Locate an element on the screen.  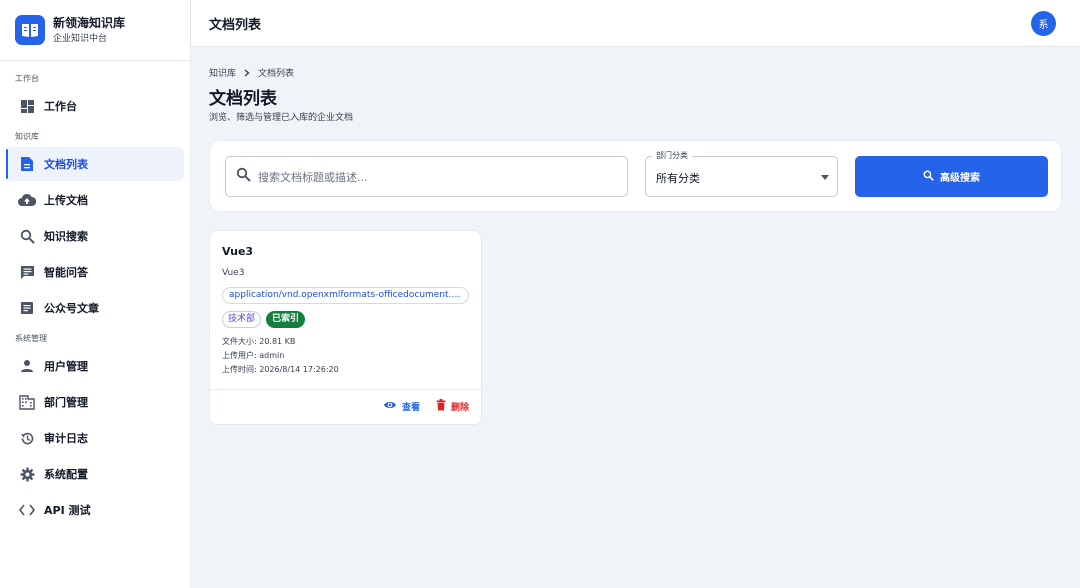
delete-button: 删除 is located at coordinates (452, 406).